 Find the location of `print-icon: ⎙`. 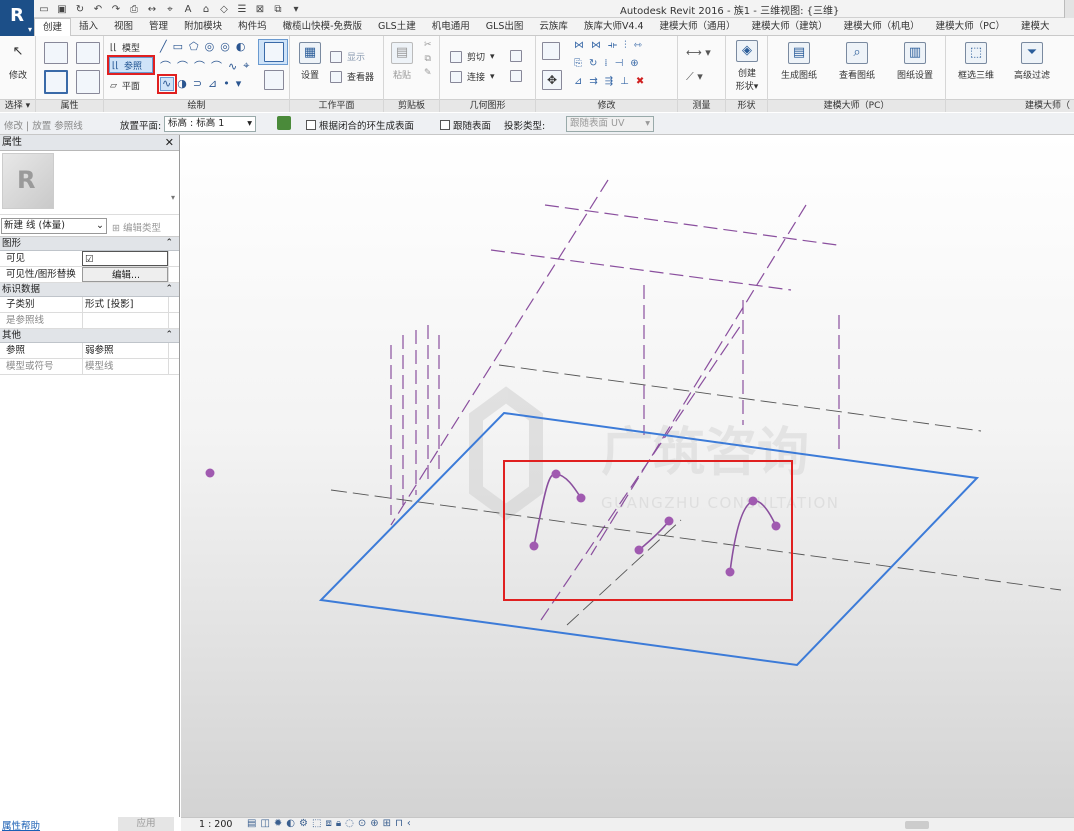

print-icon: ⎙ is located at coordinates (134, 9).